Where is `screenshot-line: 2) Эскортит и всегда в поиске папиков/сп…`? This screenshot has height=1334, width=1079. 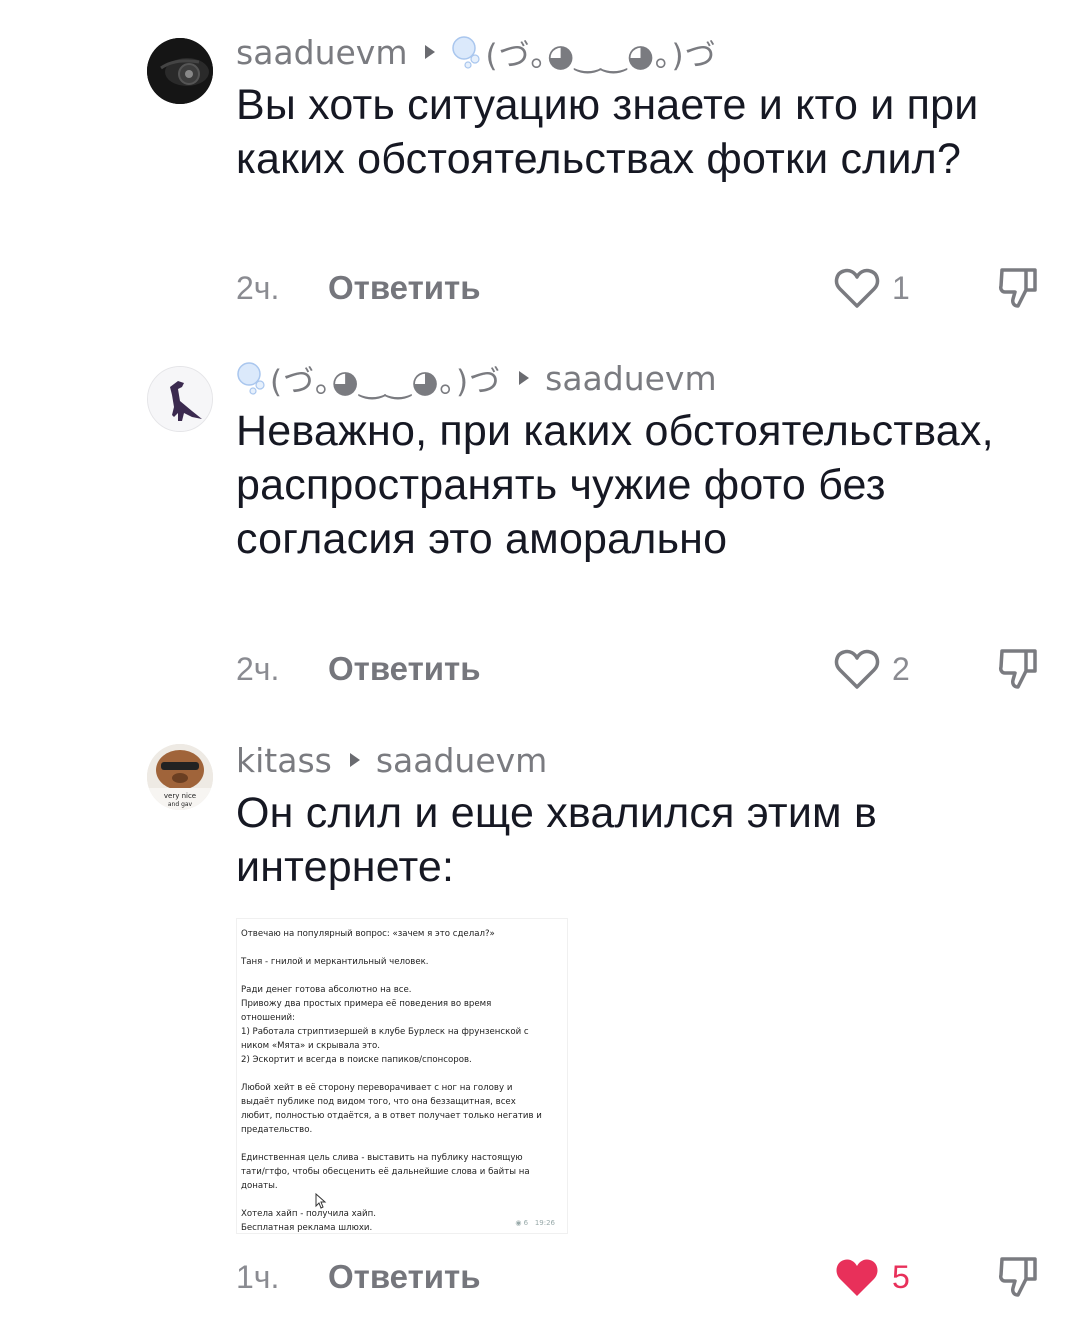 screenshot-line: 2) Эскортит и всегда в поиске папиков/сп… is located at coordinates (356, 1060).